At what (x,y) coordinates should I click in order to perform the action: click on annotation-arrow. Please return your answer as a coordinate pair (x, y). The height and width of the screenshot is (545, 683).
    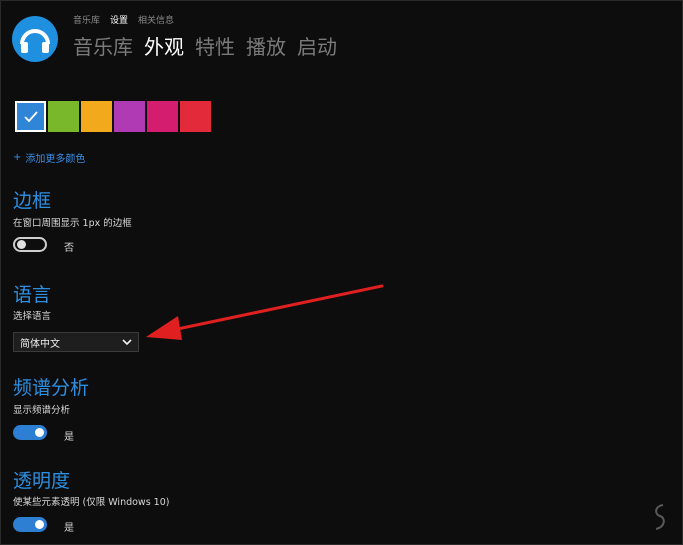
    Looking at the image, I should click on (265, 312).